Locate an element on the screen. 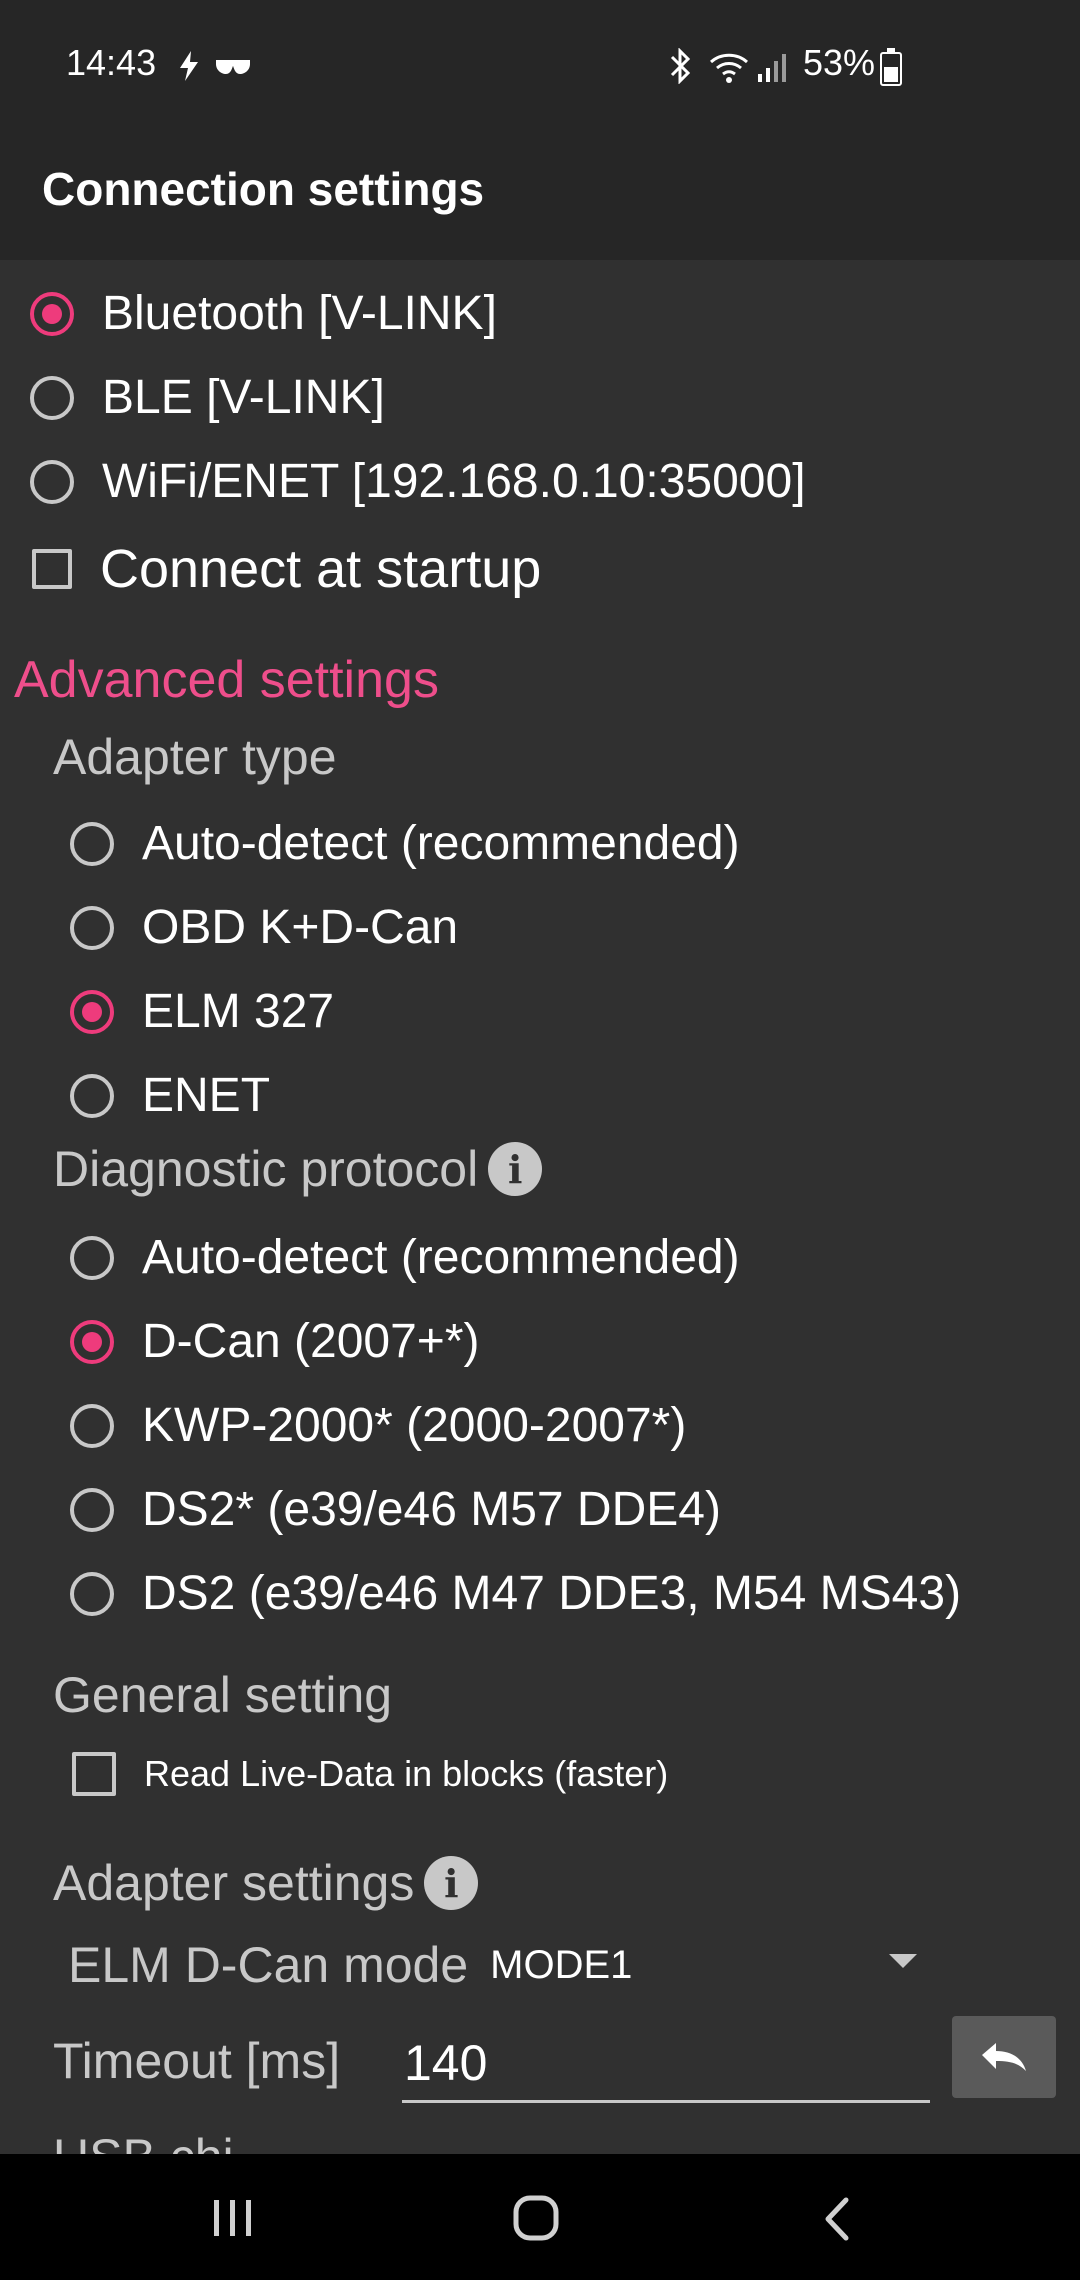 The height and width of the screenshot is (2280, 1080). status-bar: 14:43 53% is located at coordinates (540, 56).